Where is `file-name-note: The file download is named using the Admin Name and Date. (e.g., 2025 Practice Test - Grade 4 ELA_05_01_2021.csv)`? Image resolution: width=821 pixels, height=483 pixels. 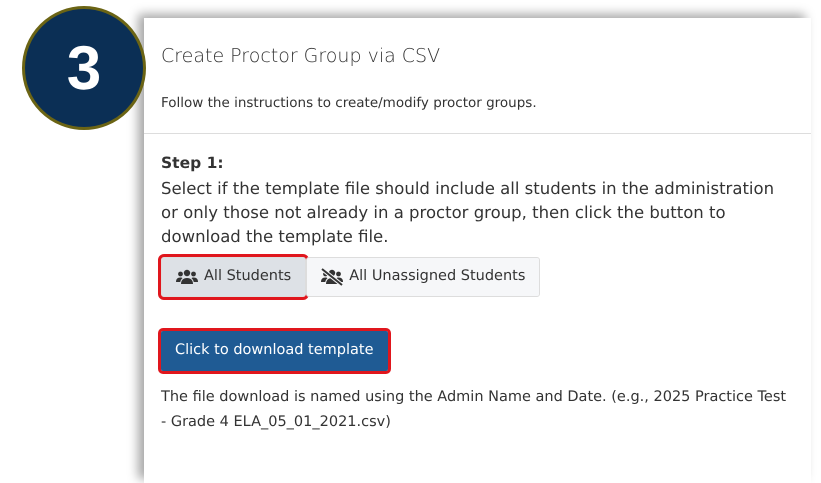 file-name-note: The file download is named using the Admin Name and Date. (e.g., 2025 Practice Test - Grade 4 ELA_05_01_2021.csv) is located at coordinates (474, 410).